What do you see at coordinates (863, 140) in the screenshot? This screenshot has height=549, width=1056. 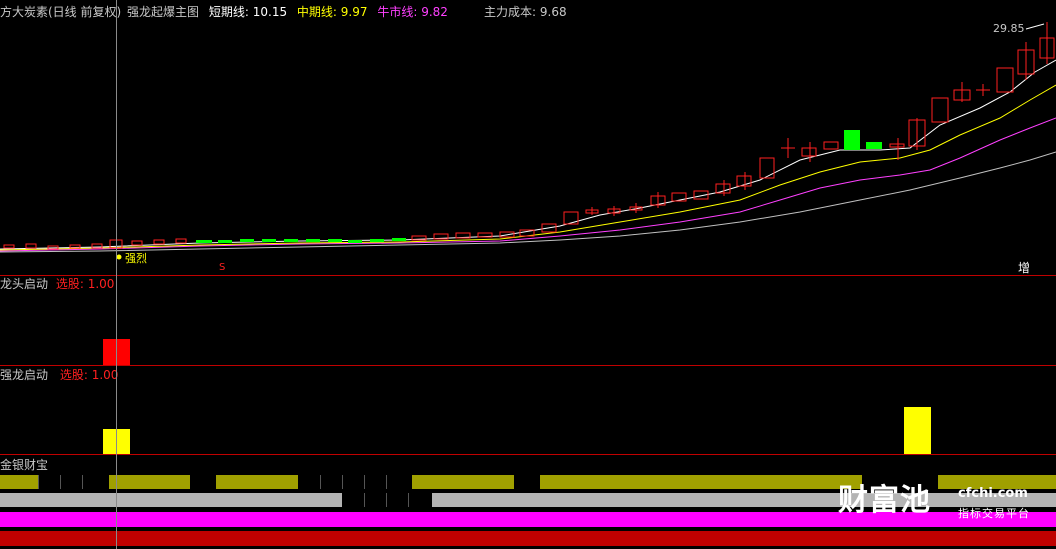 I see `candles-down-rising` at bounding box center [863, 140].